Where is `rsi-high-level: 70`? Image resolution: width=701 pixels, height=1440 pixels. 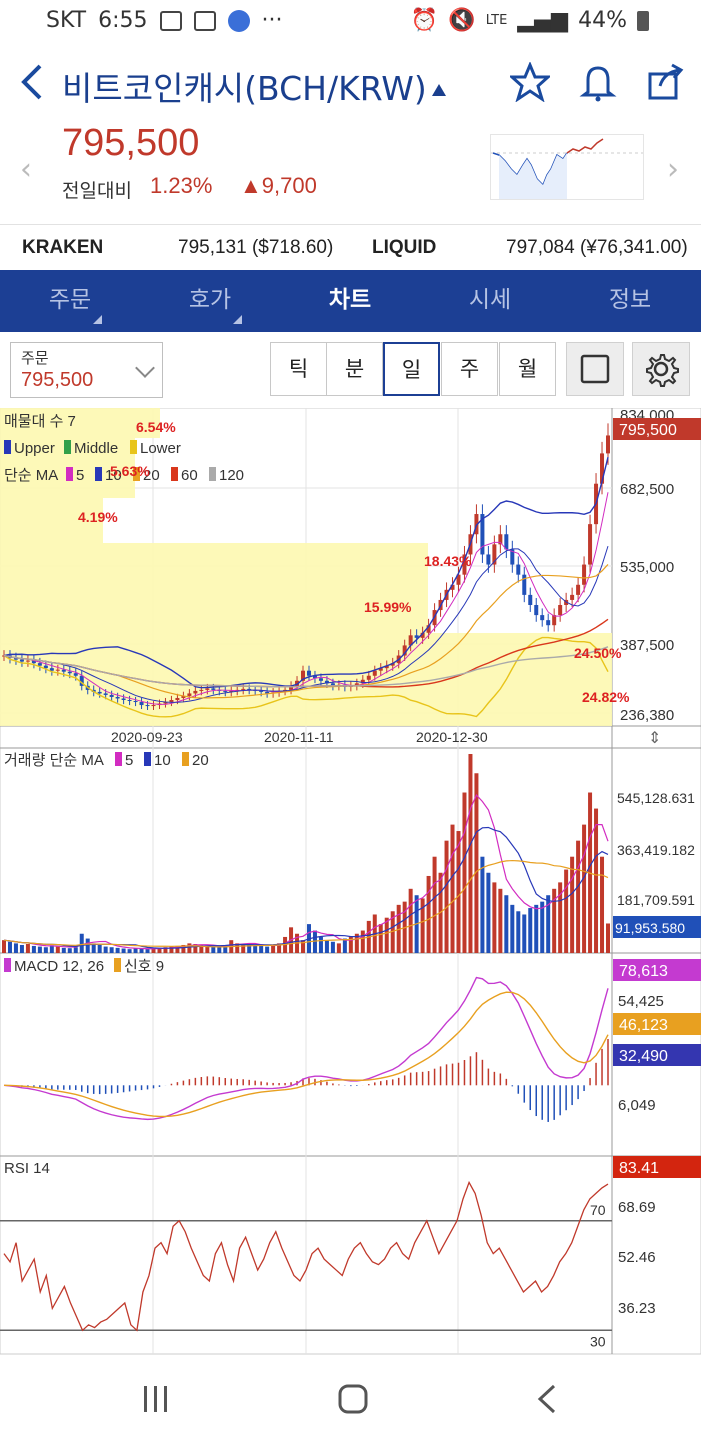 rsi-high-level: 70 is located at coordinates (598, 1210).